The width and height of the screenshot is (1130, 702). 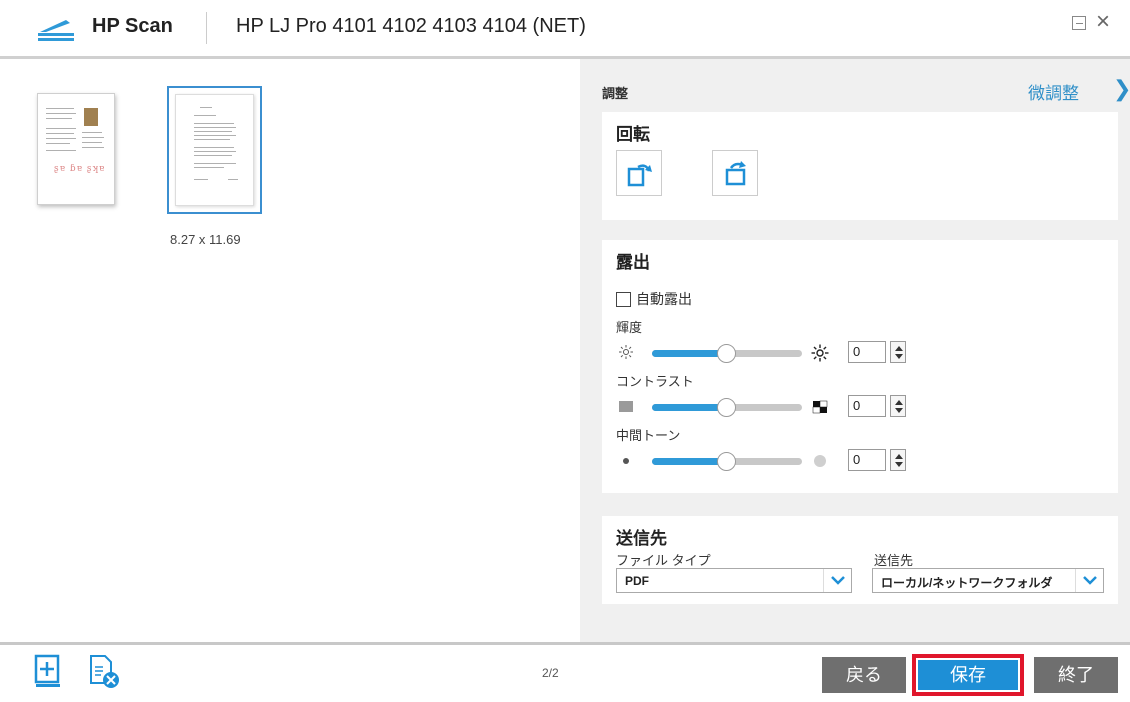 I want to click on destination-value: ローカル/ネットワークフォルダ, so click(x=967, y=583).